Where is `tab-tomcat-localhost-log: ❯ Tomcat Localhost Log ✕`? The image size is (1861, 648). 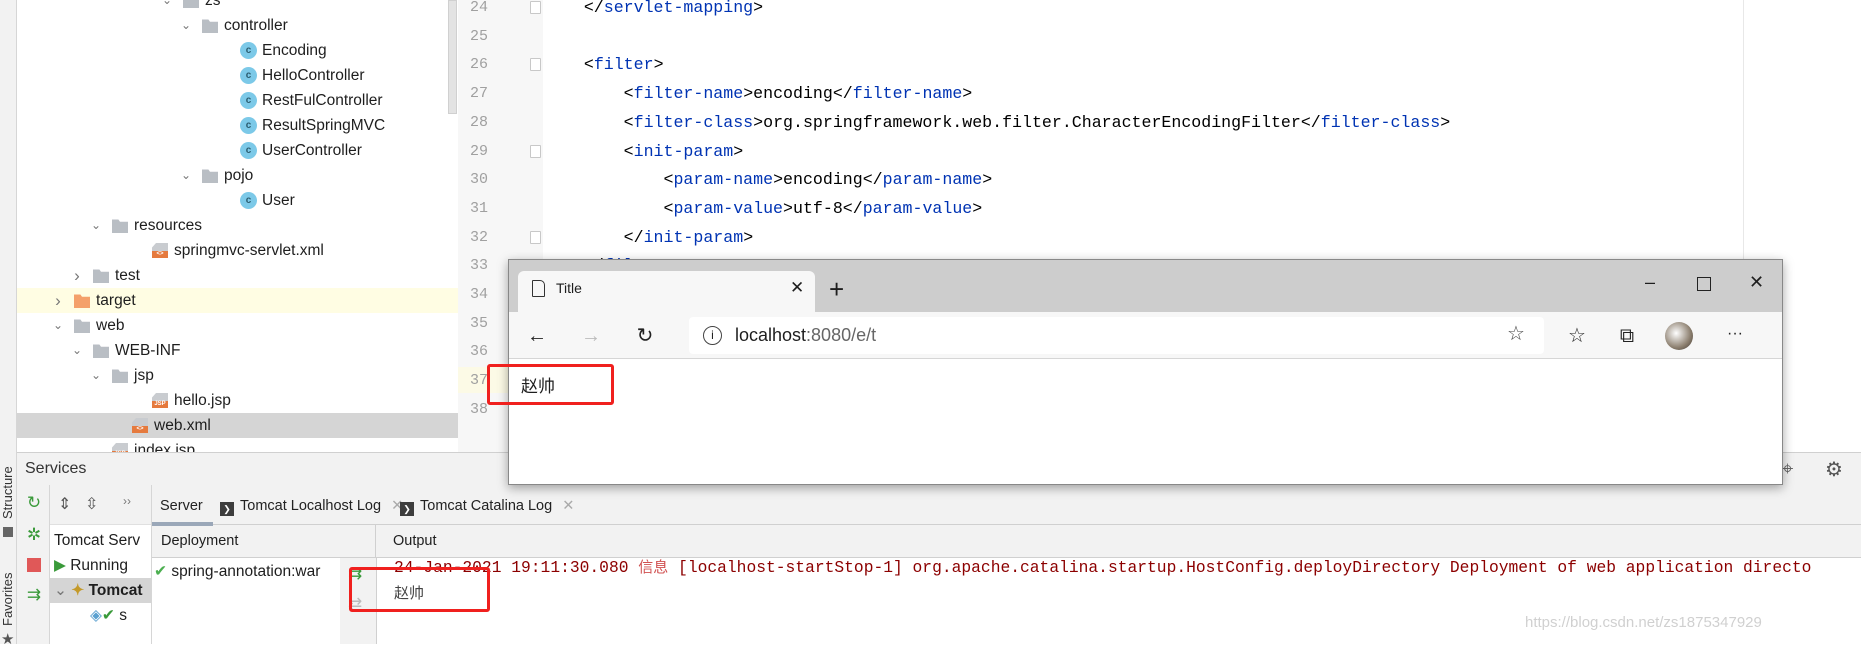 tab-tomcat-localhost-log: ❯ Tomcat Localhost Log ✕ is located at coordinates (311, 507).